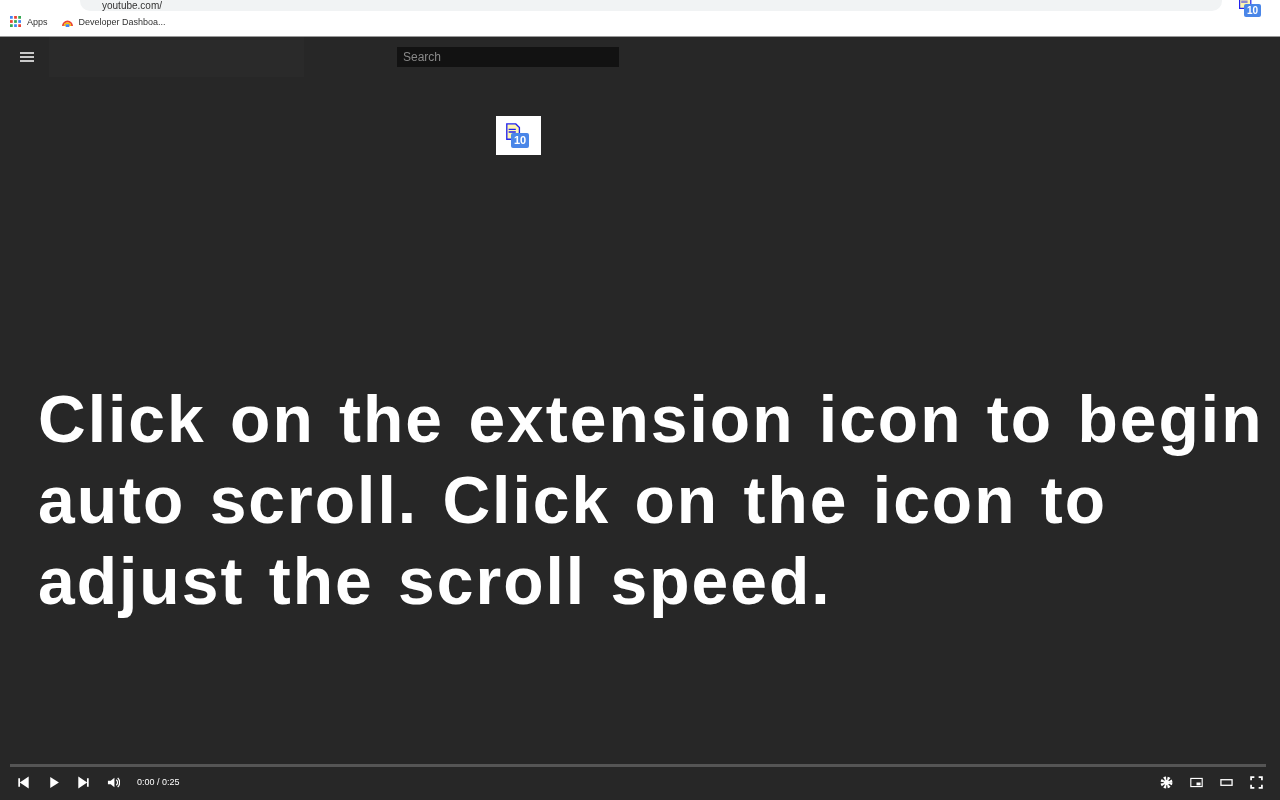 The height and width of the screenshot is (800, 1280). Describe the element at coordinates (651, 5) in the screenshot. I see `address-bar: youtube.com/` at that location.